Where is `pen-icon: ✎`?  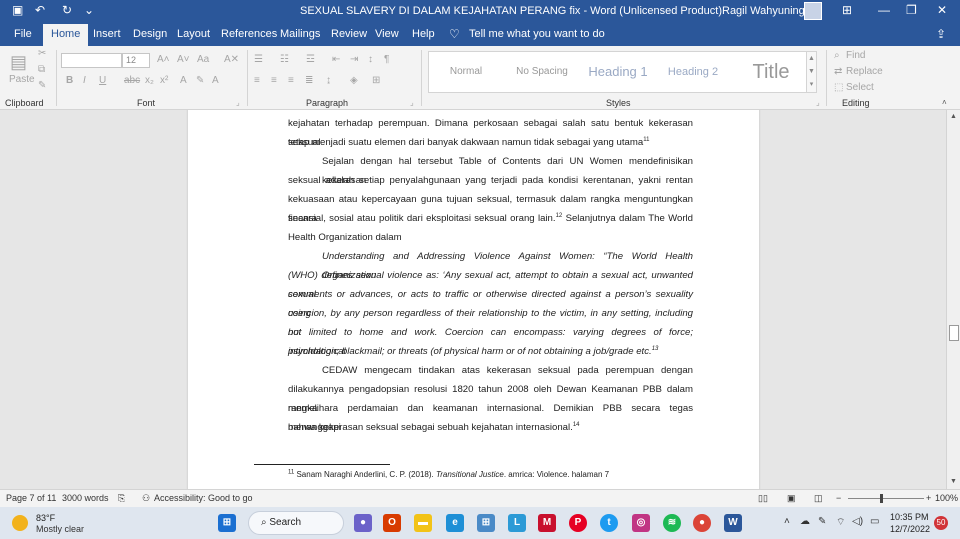 pen-icon: ✎ is located at coordinates (822, 521).